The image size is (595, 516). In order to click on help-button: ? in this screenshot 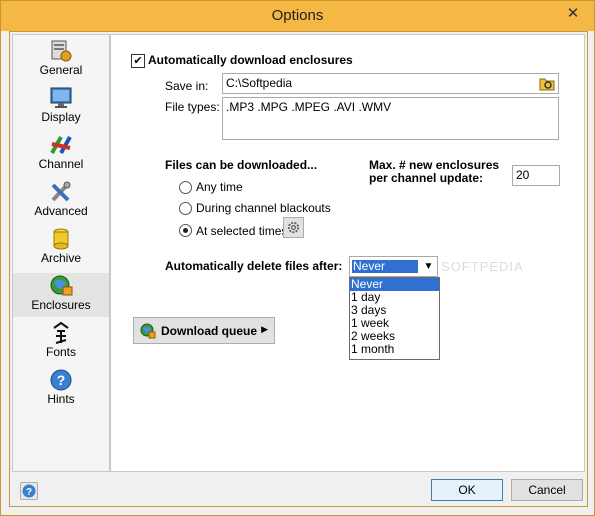, I will do `click(29, 491)`.